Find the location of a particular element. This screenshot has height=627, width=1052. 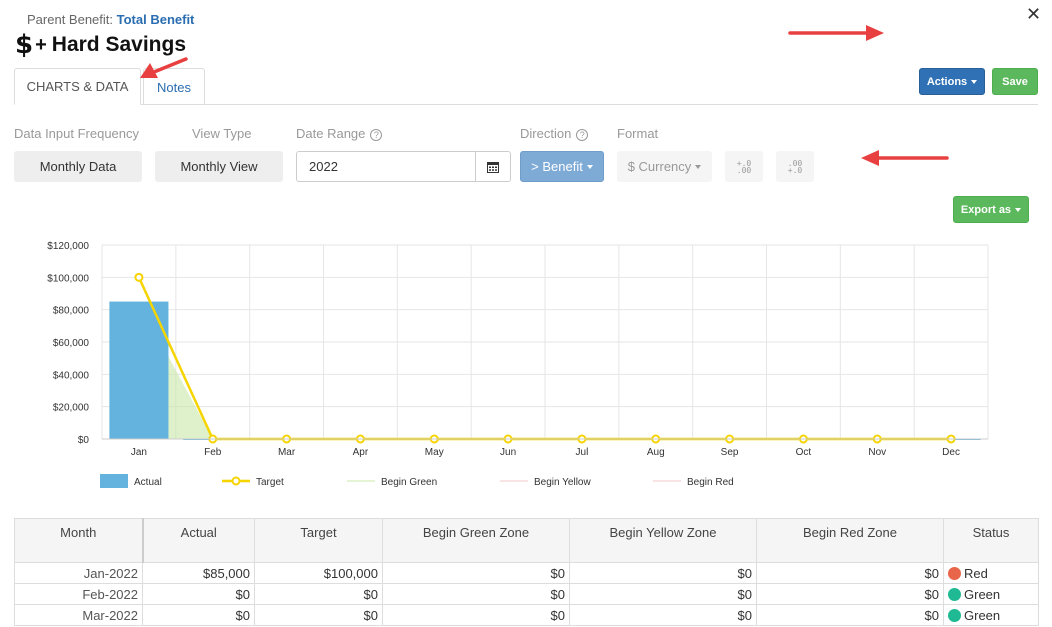

dollar-icon: $ is located at coordinates (24, 45).